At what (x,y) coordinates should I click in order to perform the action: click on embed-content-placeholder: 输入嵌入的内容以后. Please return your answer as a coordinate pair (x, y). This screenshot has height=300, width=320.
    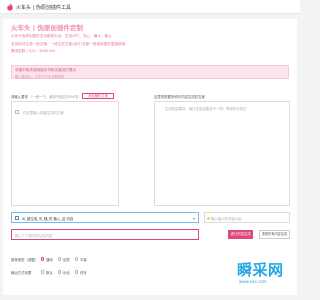
    Looking at the image, I should click on (226, 219).